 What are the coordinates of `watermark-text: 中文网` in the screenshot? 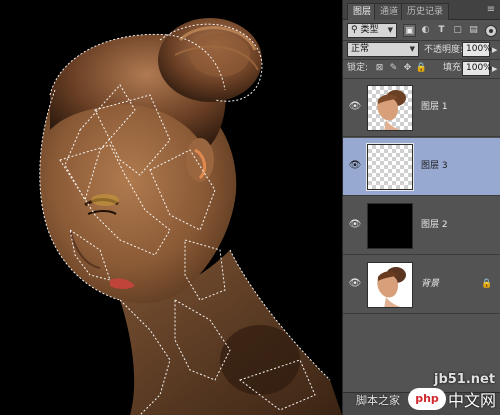 It's located at (472, 400).